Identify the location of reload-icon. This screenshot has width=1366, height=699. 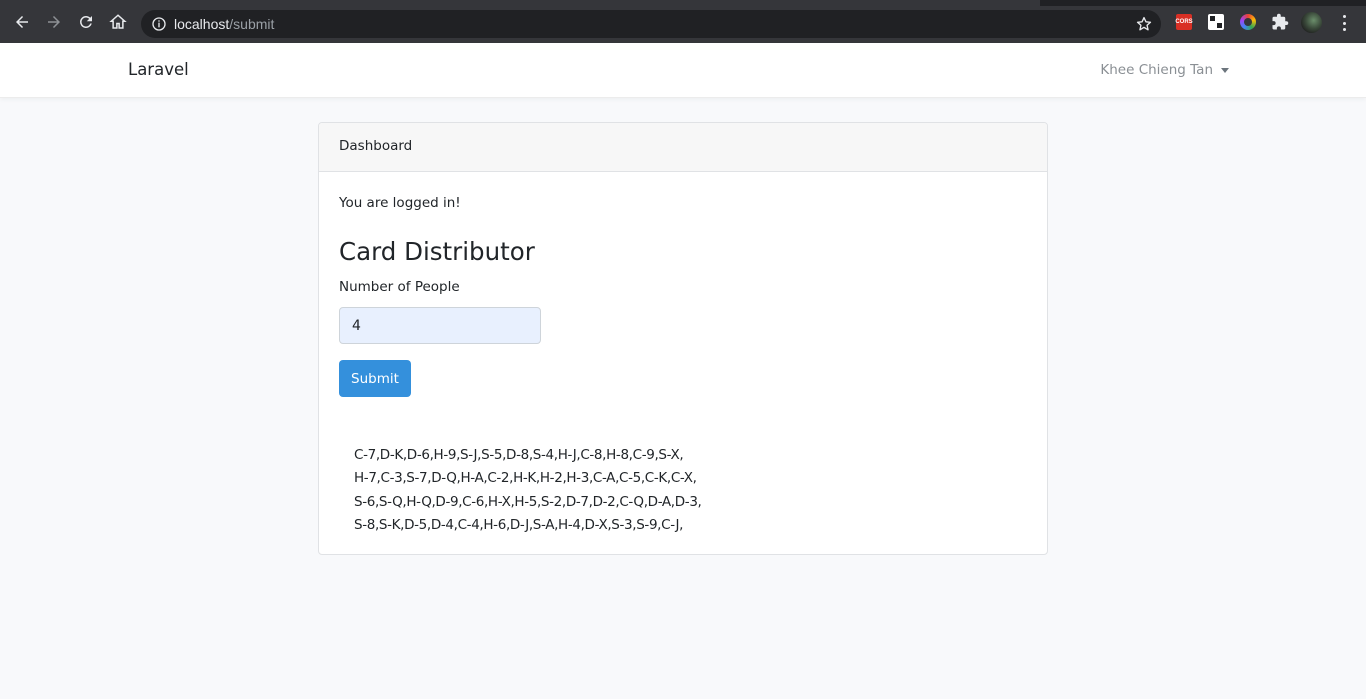
(86, 22).